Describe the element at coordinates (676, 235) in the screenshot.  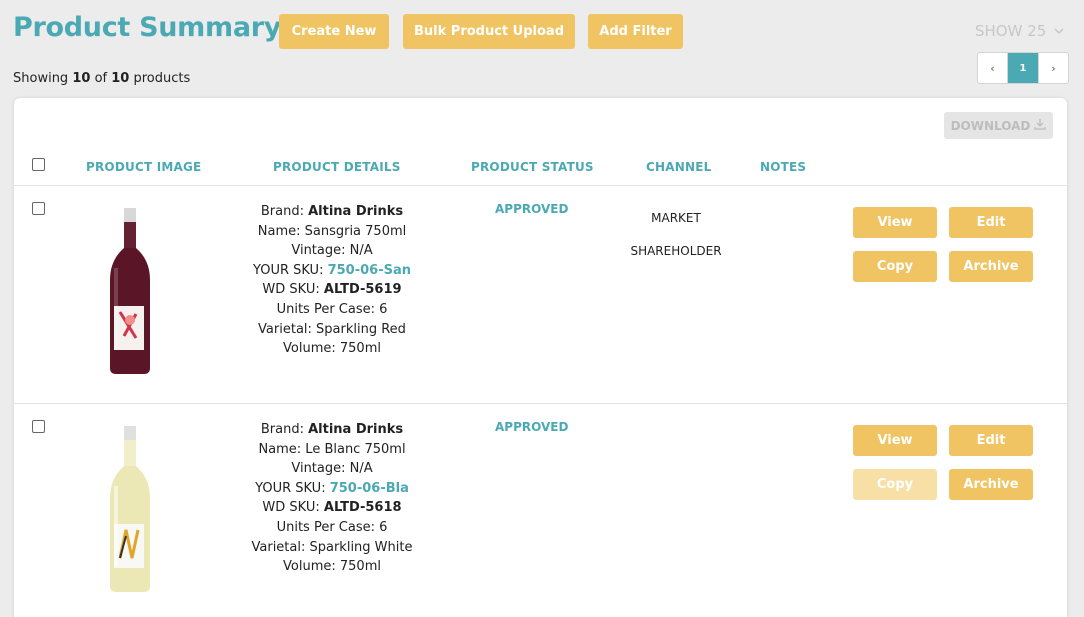
I see `channel-list: MARKET SHAREHOLDER` at that location.